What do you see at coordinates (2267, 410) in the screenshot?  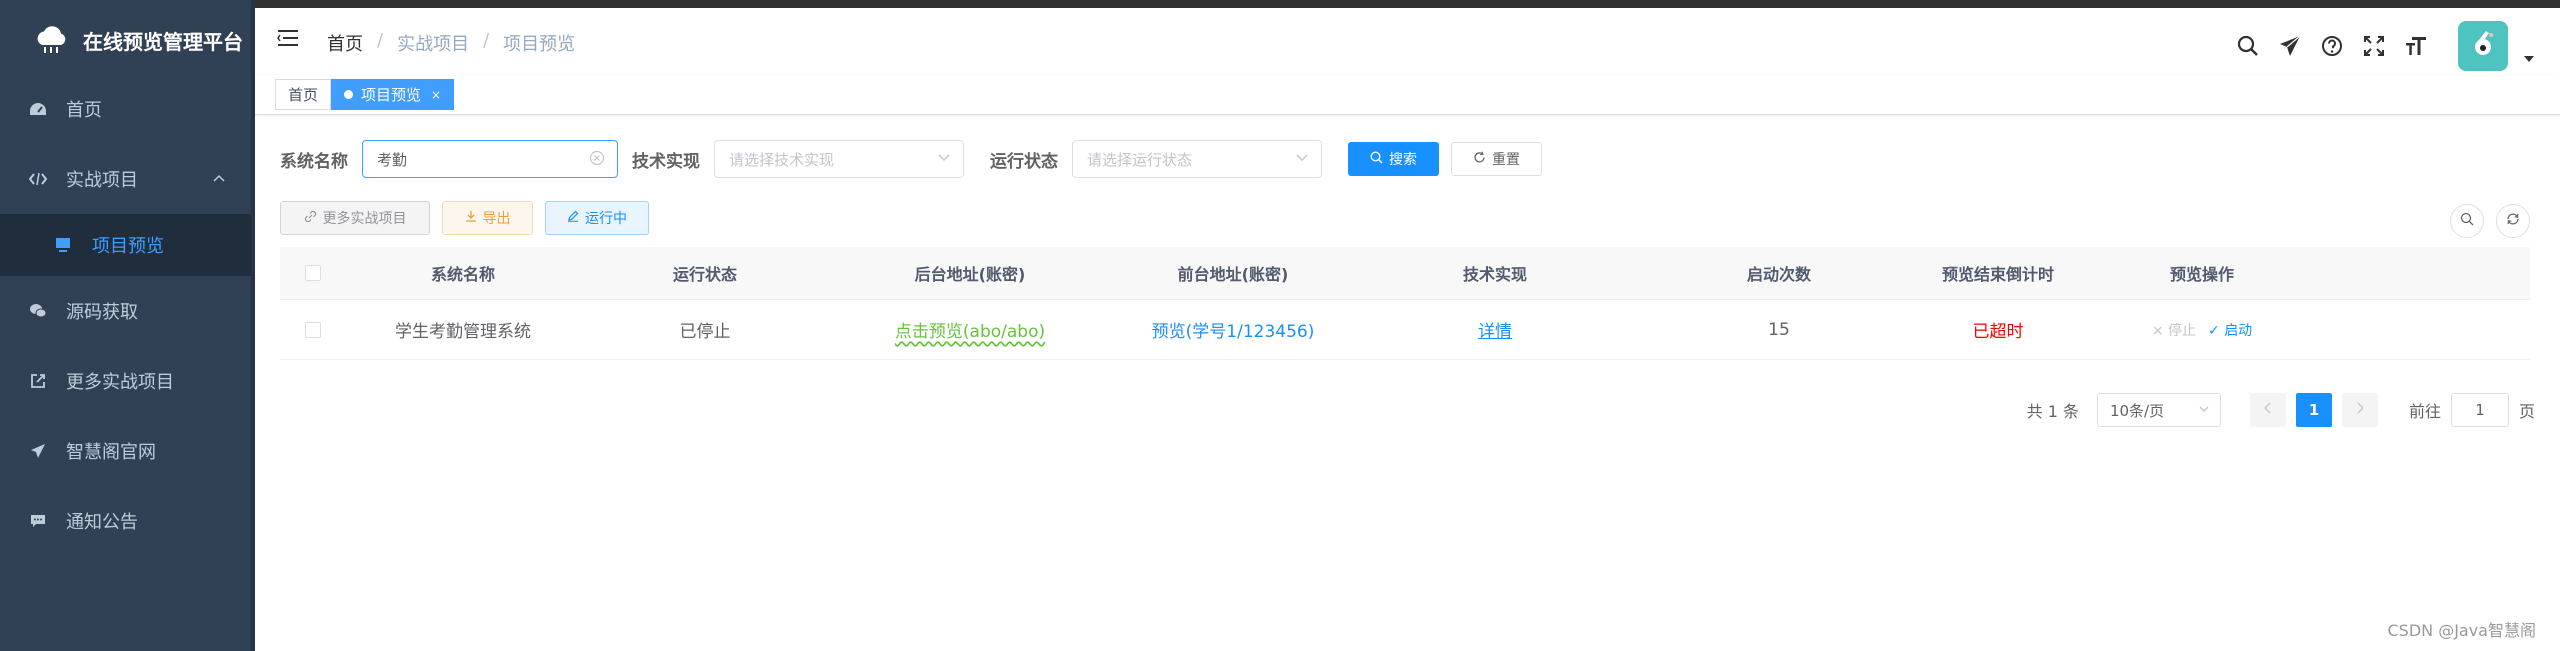 I see `prev-page-button` at bounding box center [2267, 410].